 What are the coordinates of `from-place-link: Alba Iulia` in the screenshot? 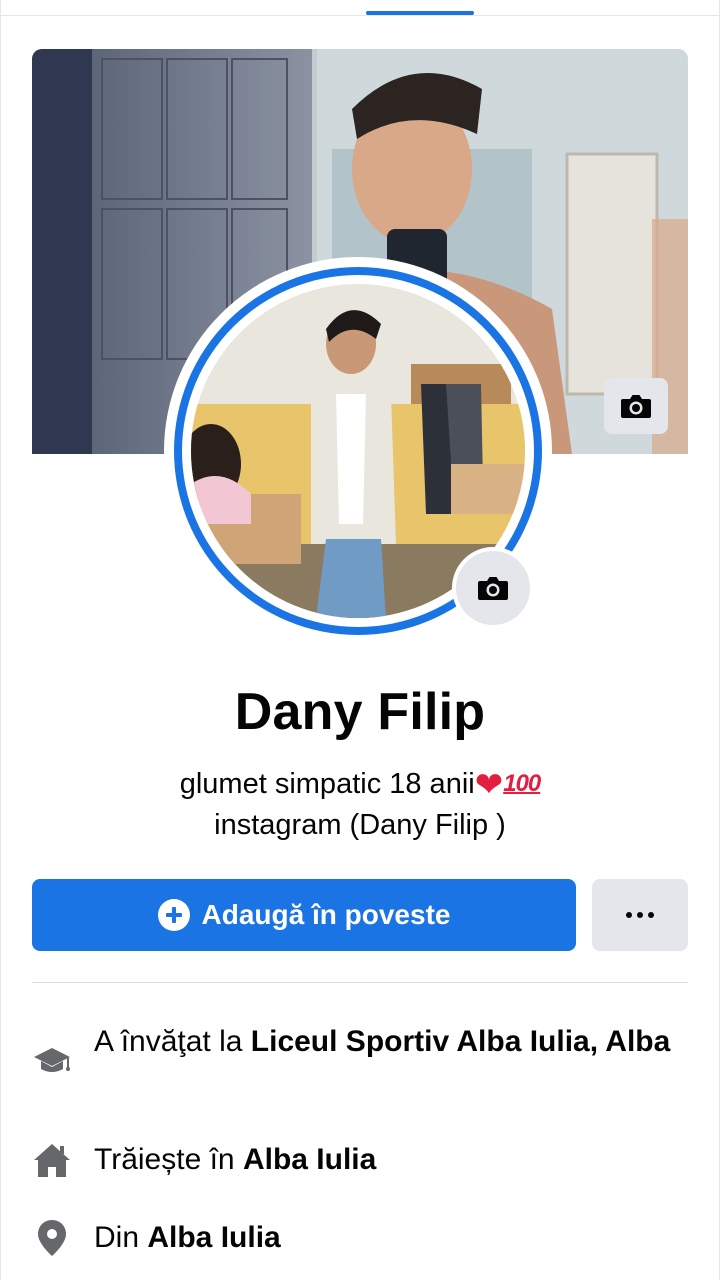 It's located at (213, 1237).